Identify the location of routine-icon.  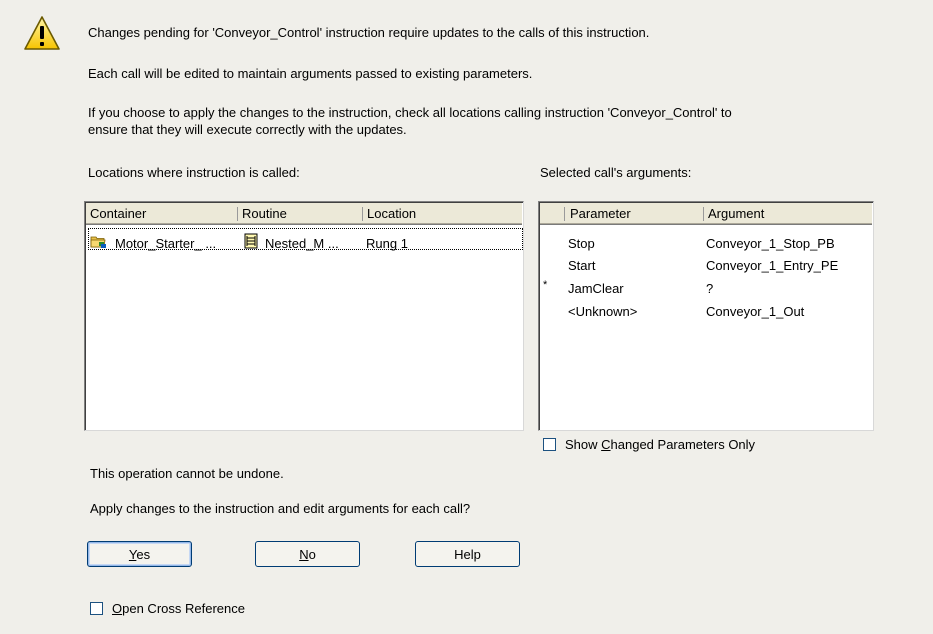
(251, 241).